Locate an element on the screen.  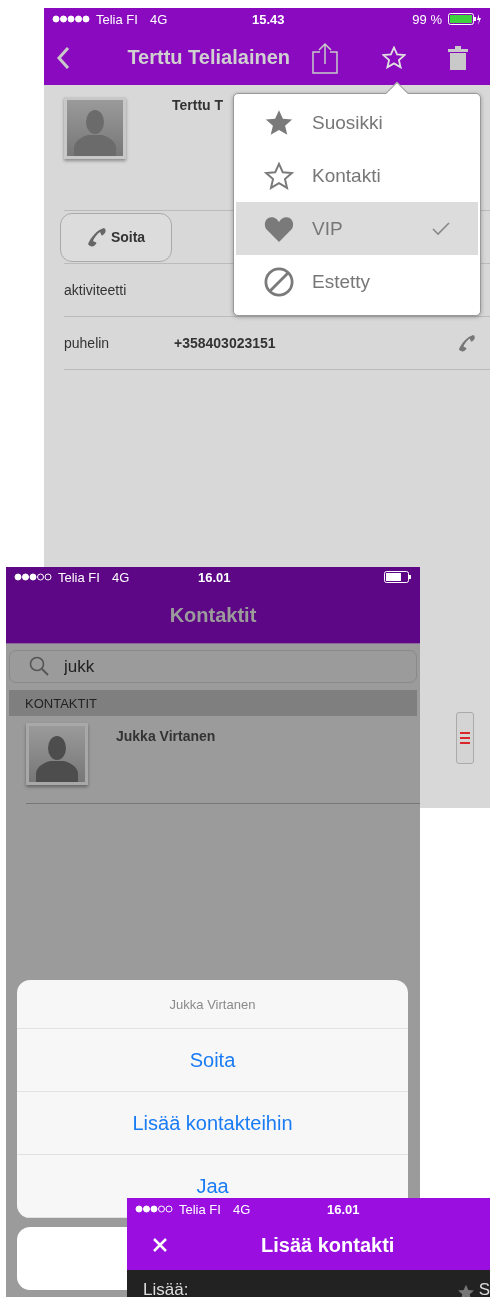
call-icon-button is located at coordinates (467, 343).